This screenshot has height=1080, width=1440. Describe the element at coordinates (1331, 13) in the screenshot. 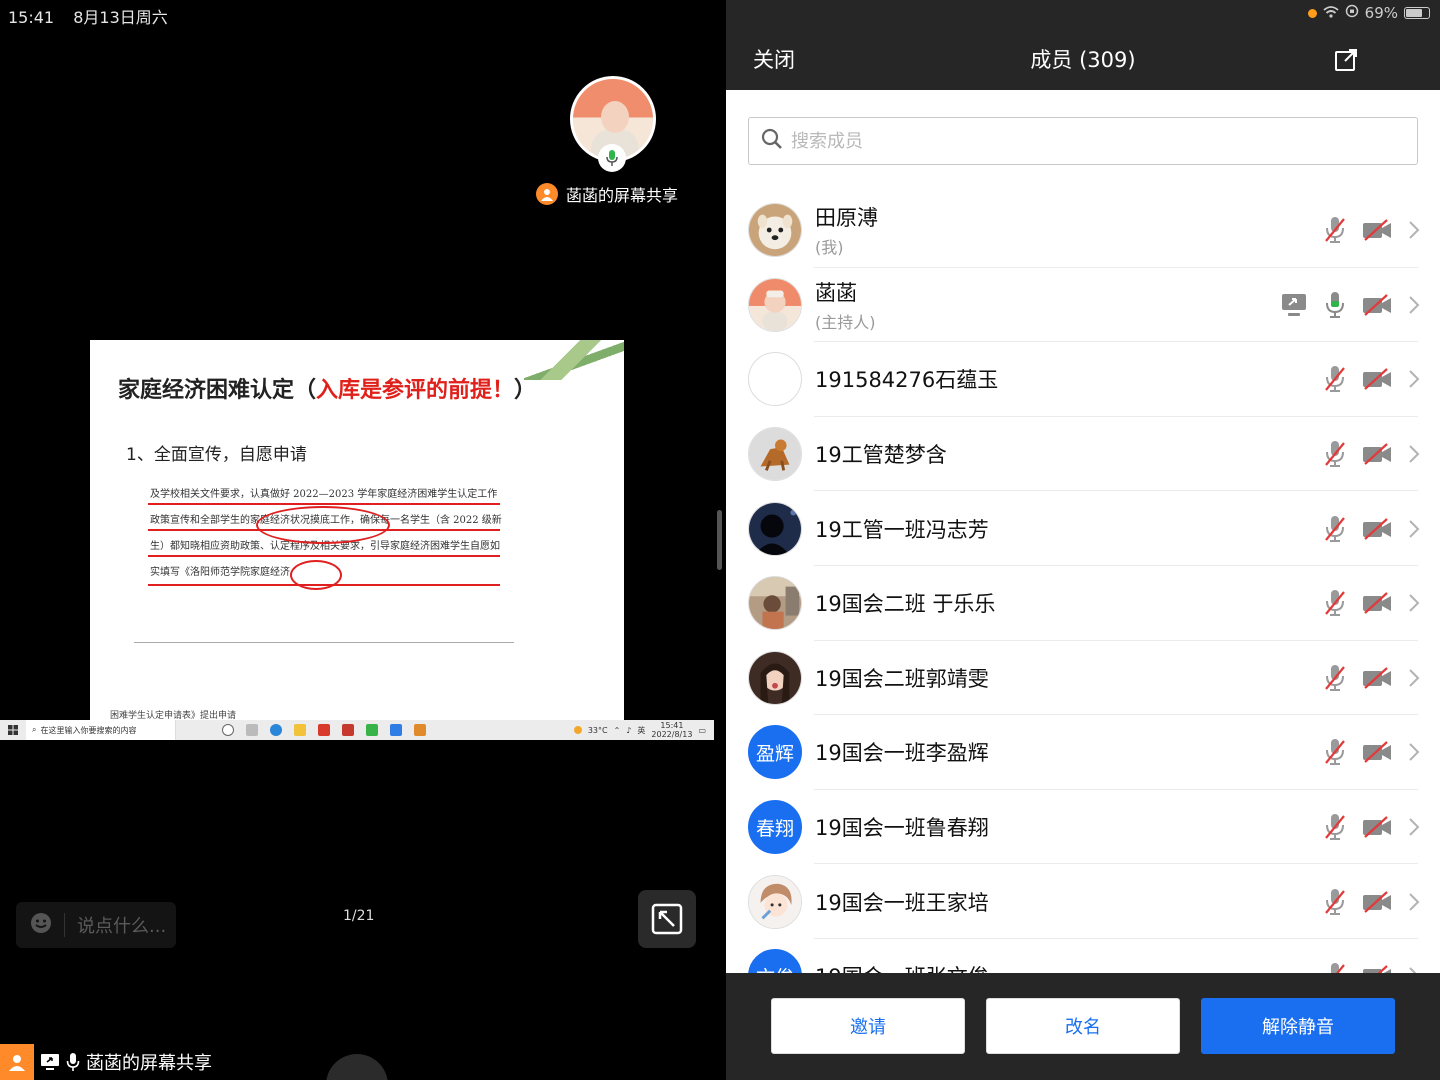

I see `wifi-icon` at that location.